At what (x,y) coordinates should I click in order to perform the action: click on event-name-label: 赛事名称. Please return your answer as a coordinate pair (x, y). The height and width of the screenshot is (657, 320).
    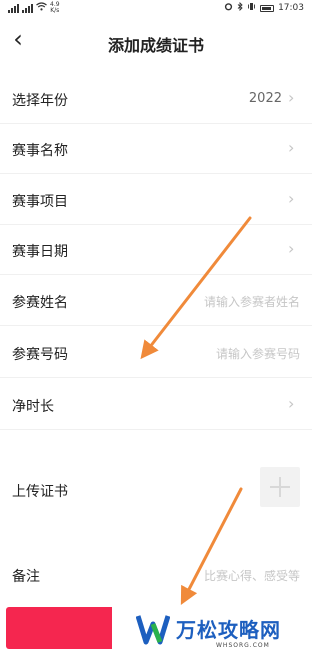
    Looking at the image, I should click on (40, 151).